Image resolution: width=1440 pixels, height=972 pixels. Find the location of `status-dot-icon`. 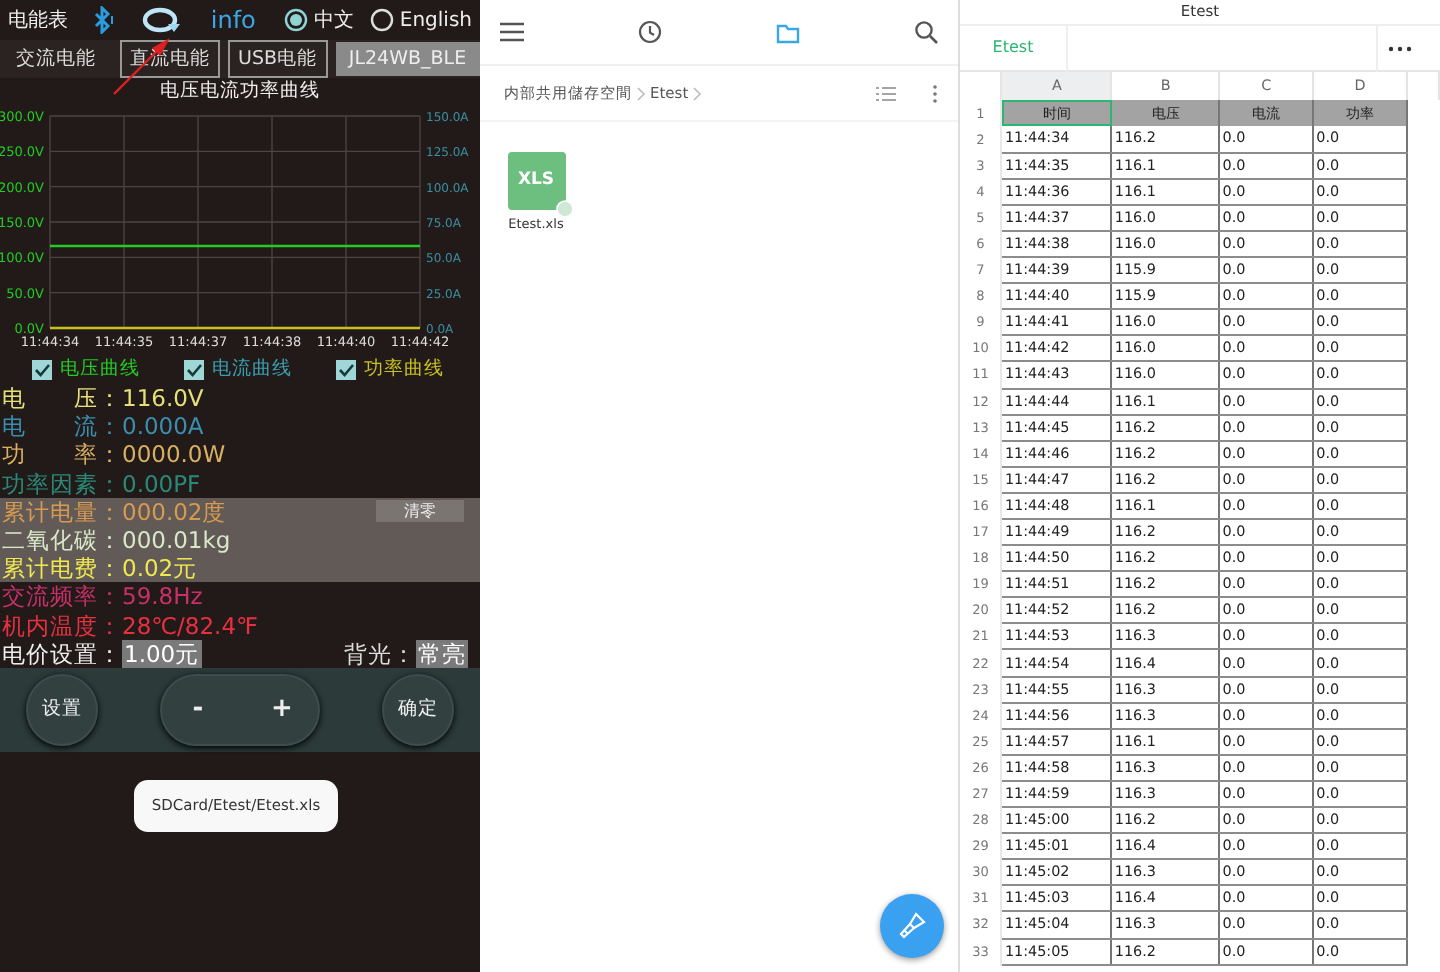

status-dot-icon is located at coordinates (565, 209).